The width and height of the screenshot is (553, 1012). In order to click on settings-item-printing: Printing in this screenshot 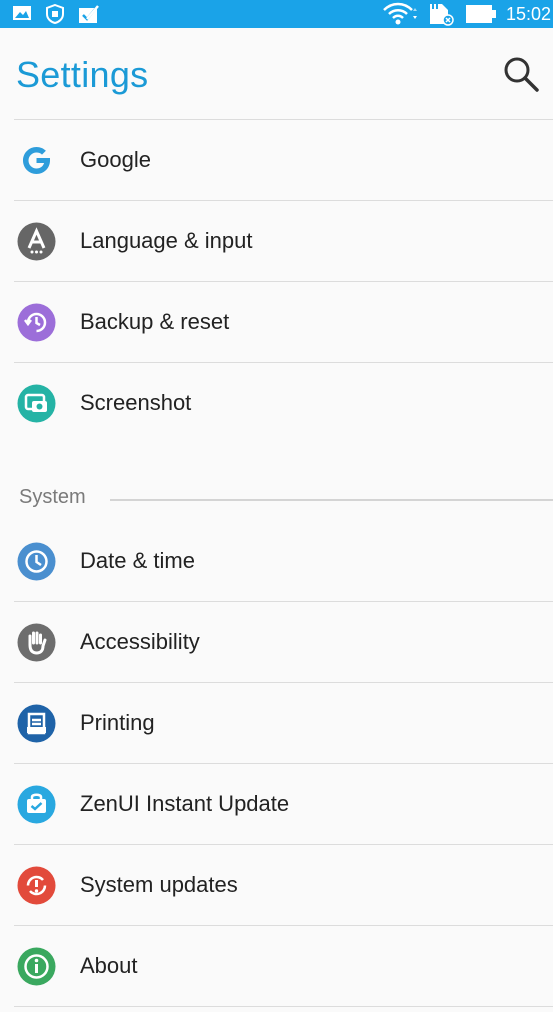, I will do `click(276, 723)`.